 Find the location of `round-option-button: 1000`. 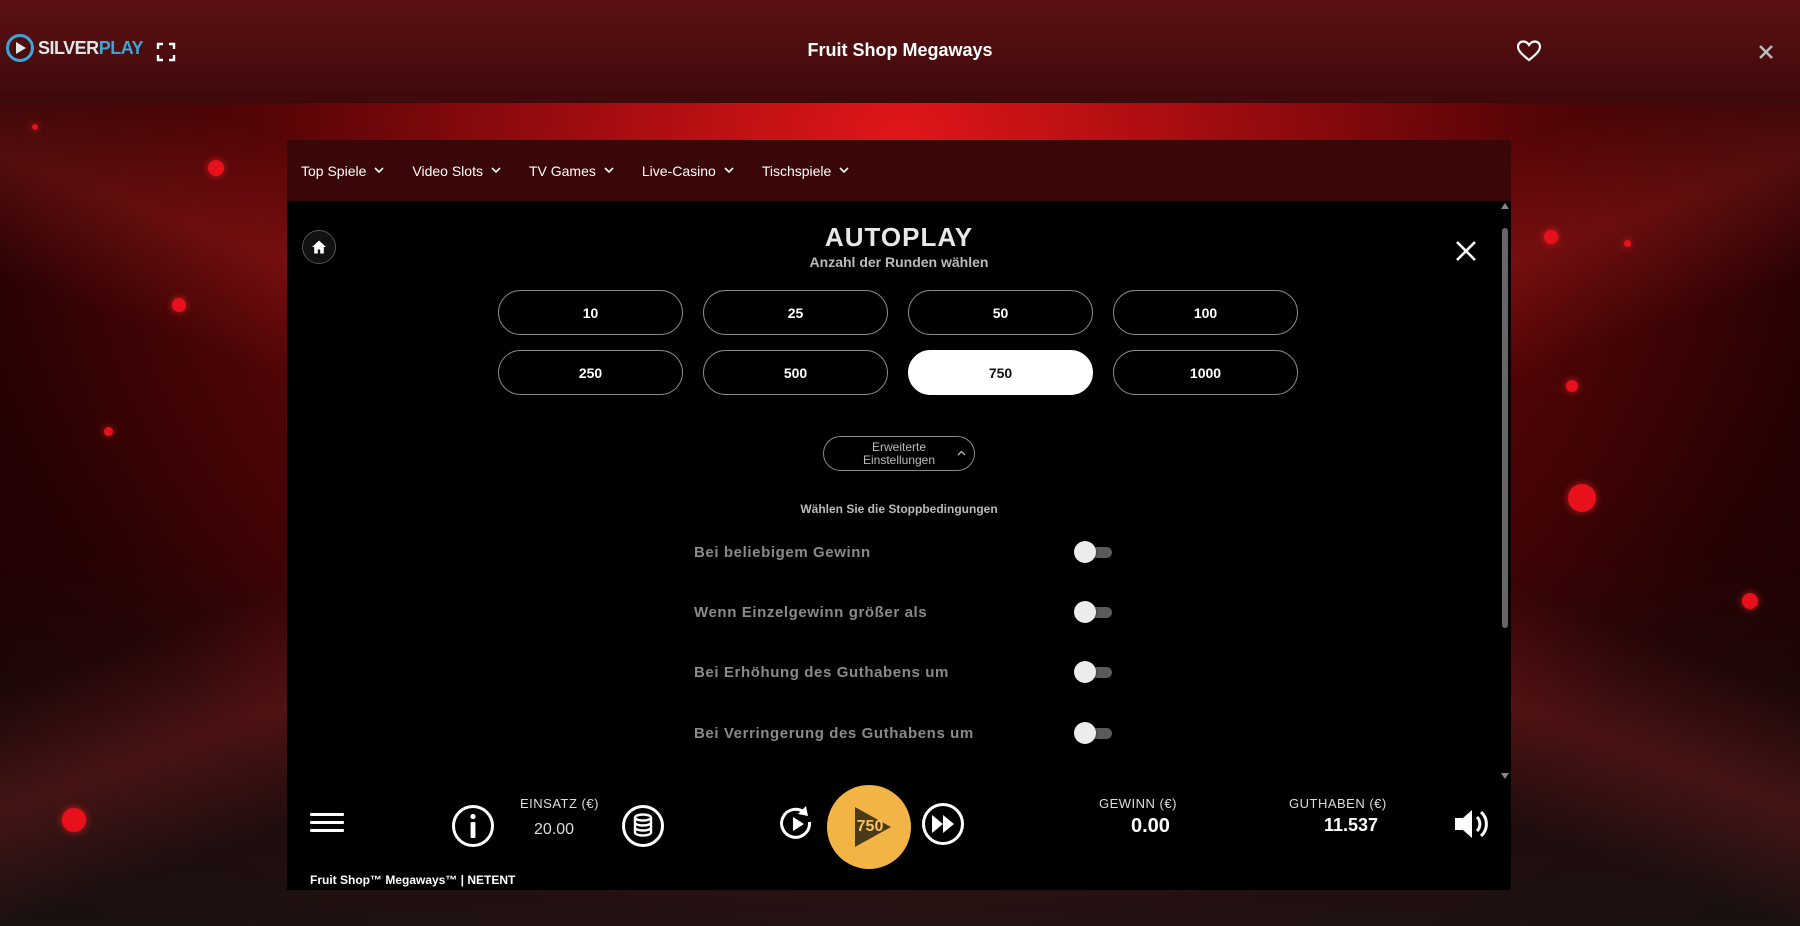

round-option-button: 1000 is located at coordinates (1205, 372).